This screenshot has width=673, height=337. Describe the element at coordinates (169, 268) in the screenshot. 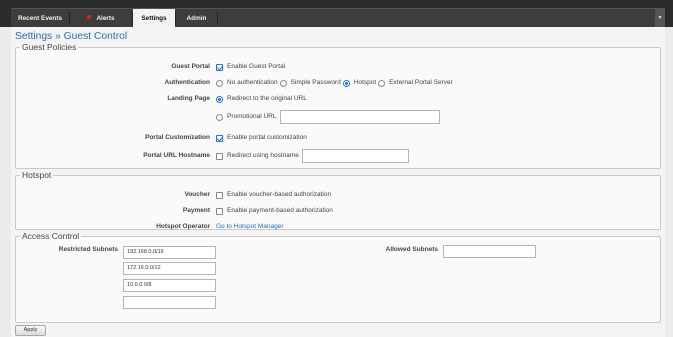

I see `restricted-subnet-input: 172.16.0.0/12` at that location.